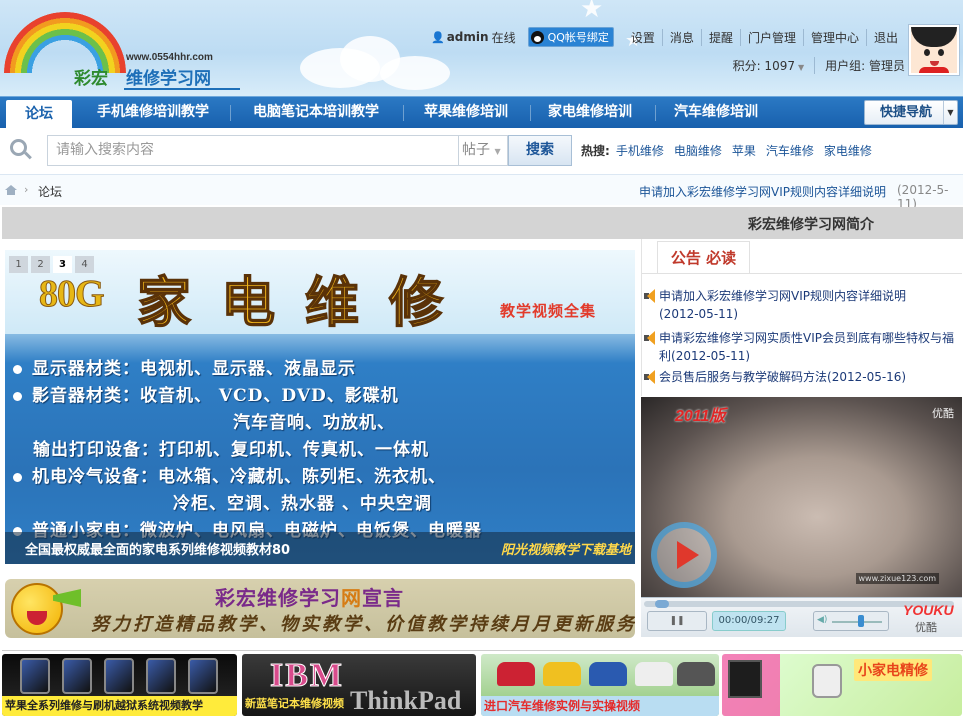  I want to click on hot-word-link: 家电维修, so click(848, 150).